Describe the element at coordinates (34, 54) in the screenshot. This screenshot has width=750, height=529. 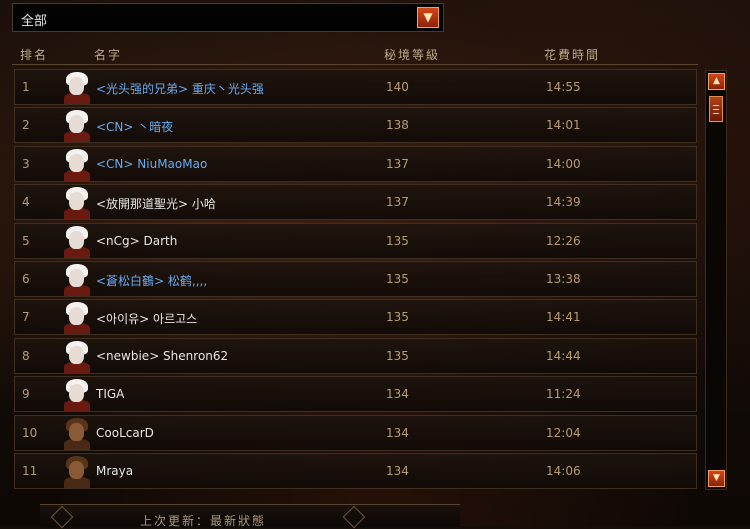
I see `column-header-rank: 排名` at that location.